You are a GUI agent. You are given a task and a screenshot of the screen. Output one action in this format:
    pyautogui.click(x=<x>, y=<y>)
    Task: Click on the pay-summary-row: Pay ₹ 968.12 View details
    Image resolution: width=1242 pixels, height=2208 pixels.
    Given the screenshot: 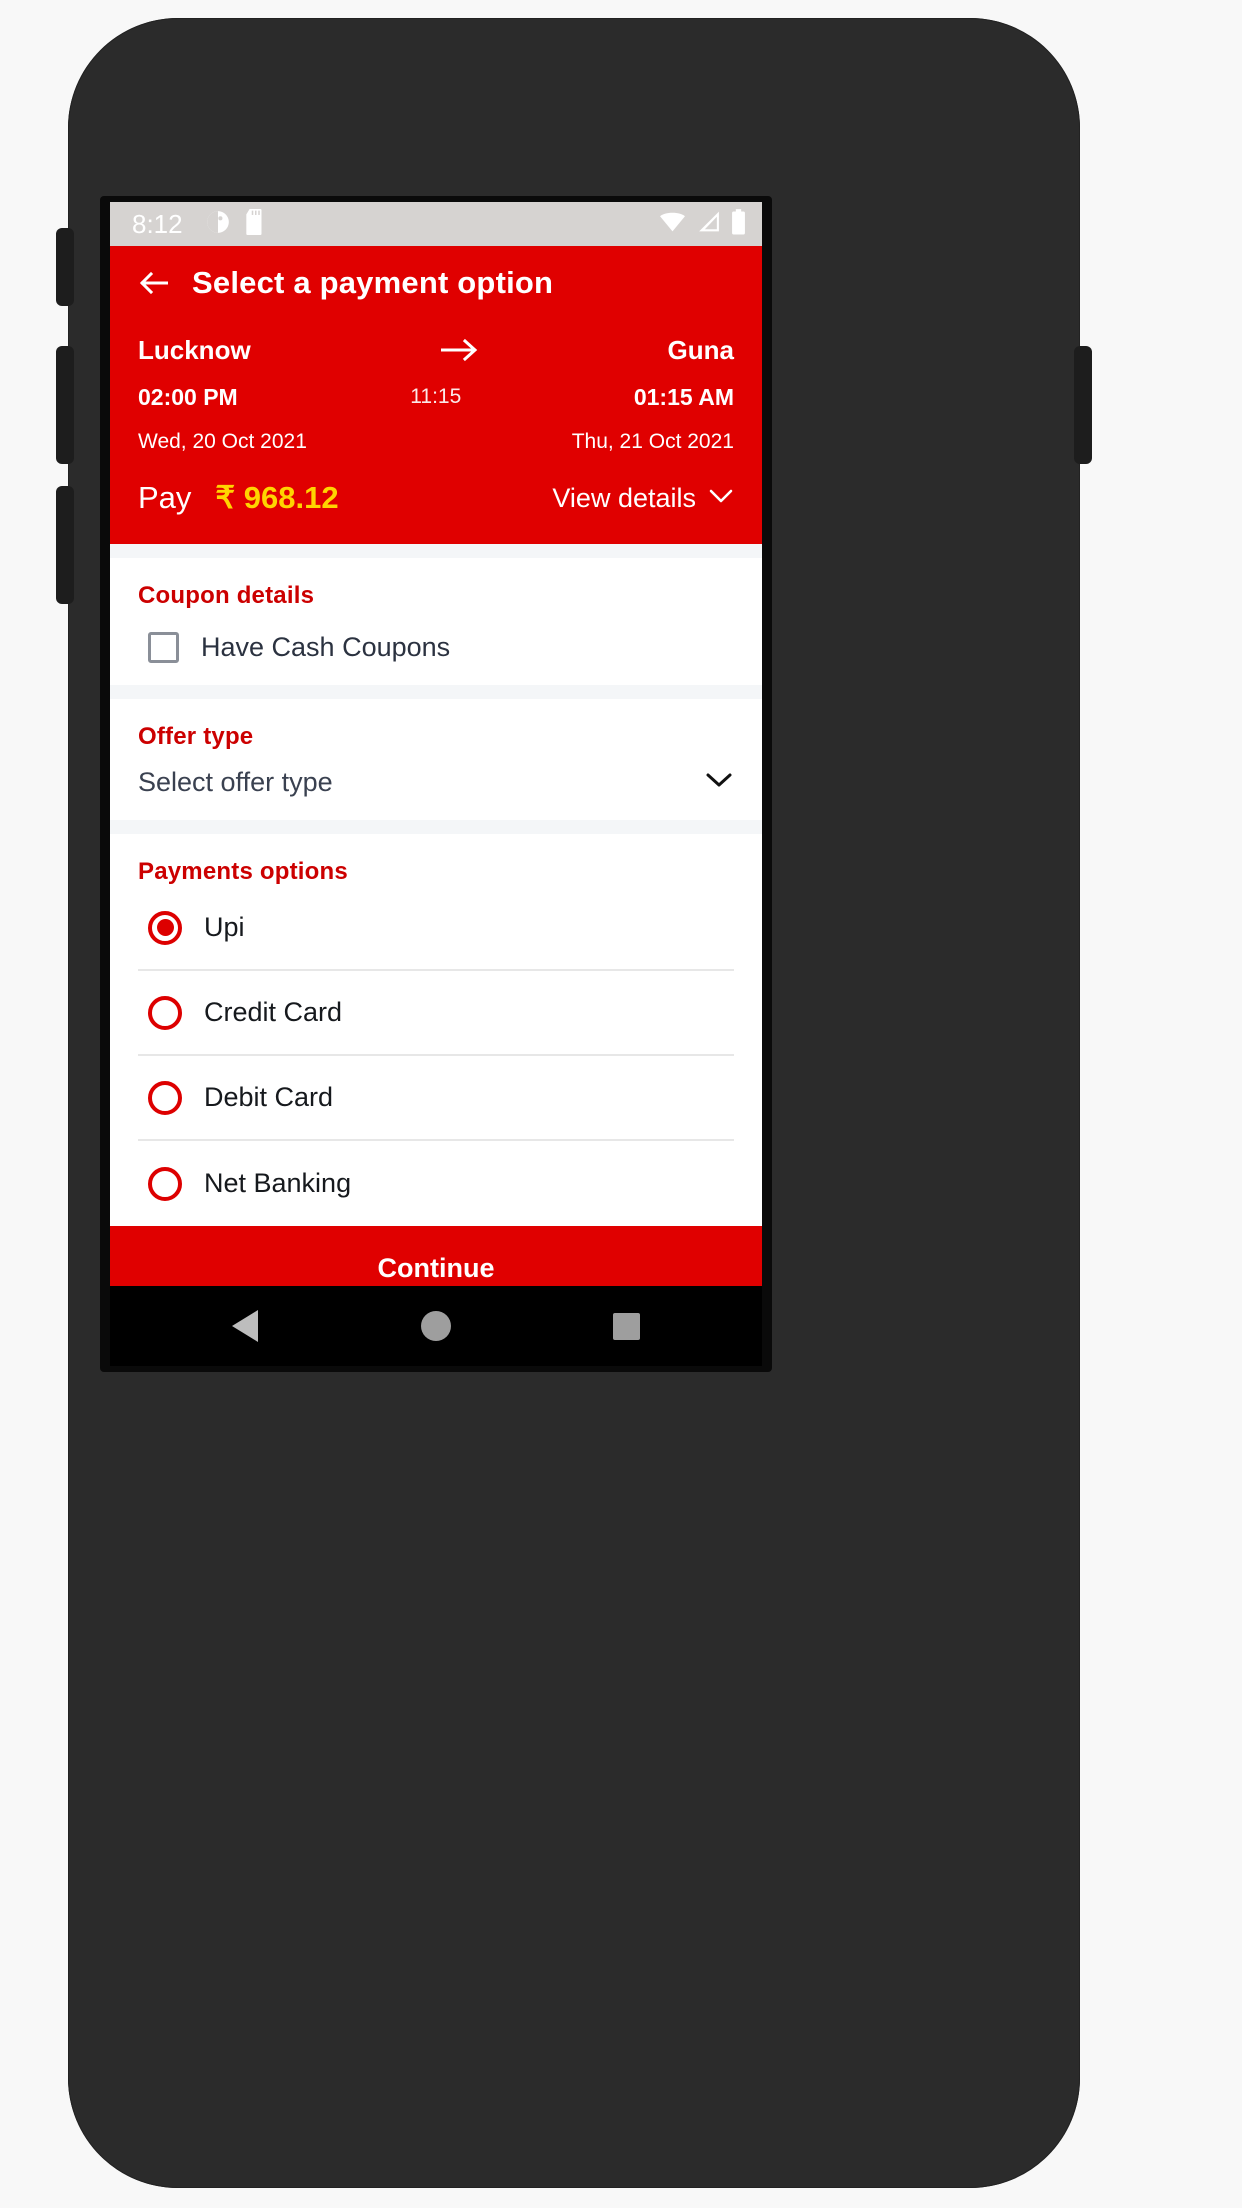 What is the action you would take?
    pyautogui.click(x=436, y=499)
    